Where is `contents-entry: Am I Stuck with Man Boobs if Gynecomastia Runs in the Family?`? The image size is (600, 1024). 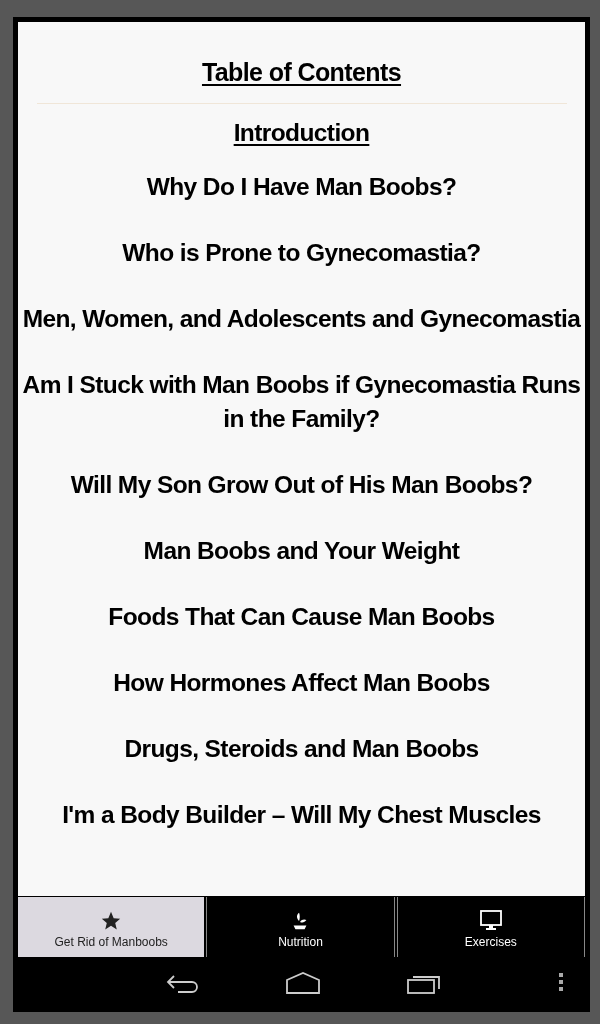 contents-entry: Am I Stuck with Man Boobs if Gynecomastia Runs in the Family? is located at coordinates (301, 402).